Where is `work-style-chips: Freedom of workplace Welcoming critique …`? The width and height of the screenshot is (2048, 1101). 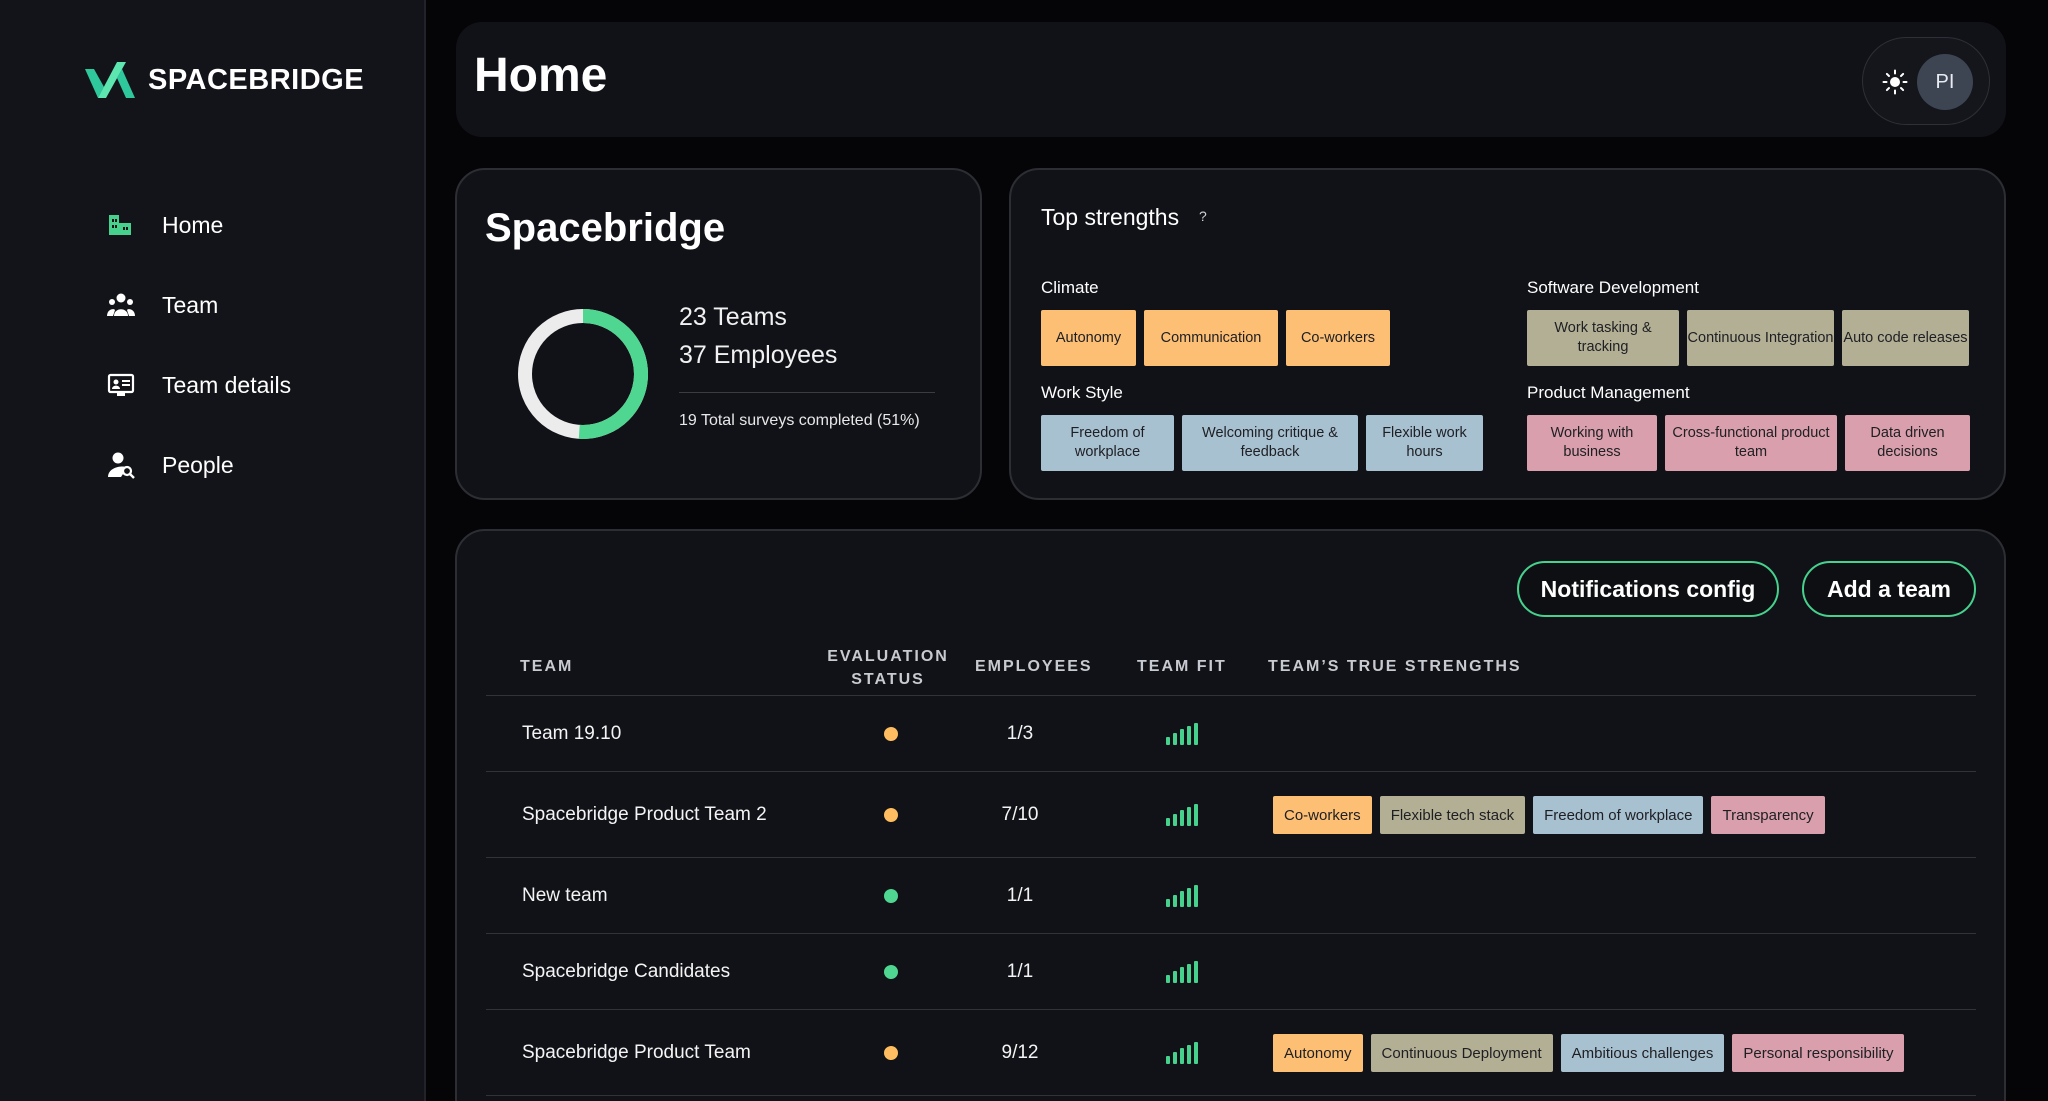 work-style-chips: Freedom of workplace Welcoming critique … is located at coordinates (1262, 443).